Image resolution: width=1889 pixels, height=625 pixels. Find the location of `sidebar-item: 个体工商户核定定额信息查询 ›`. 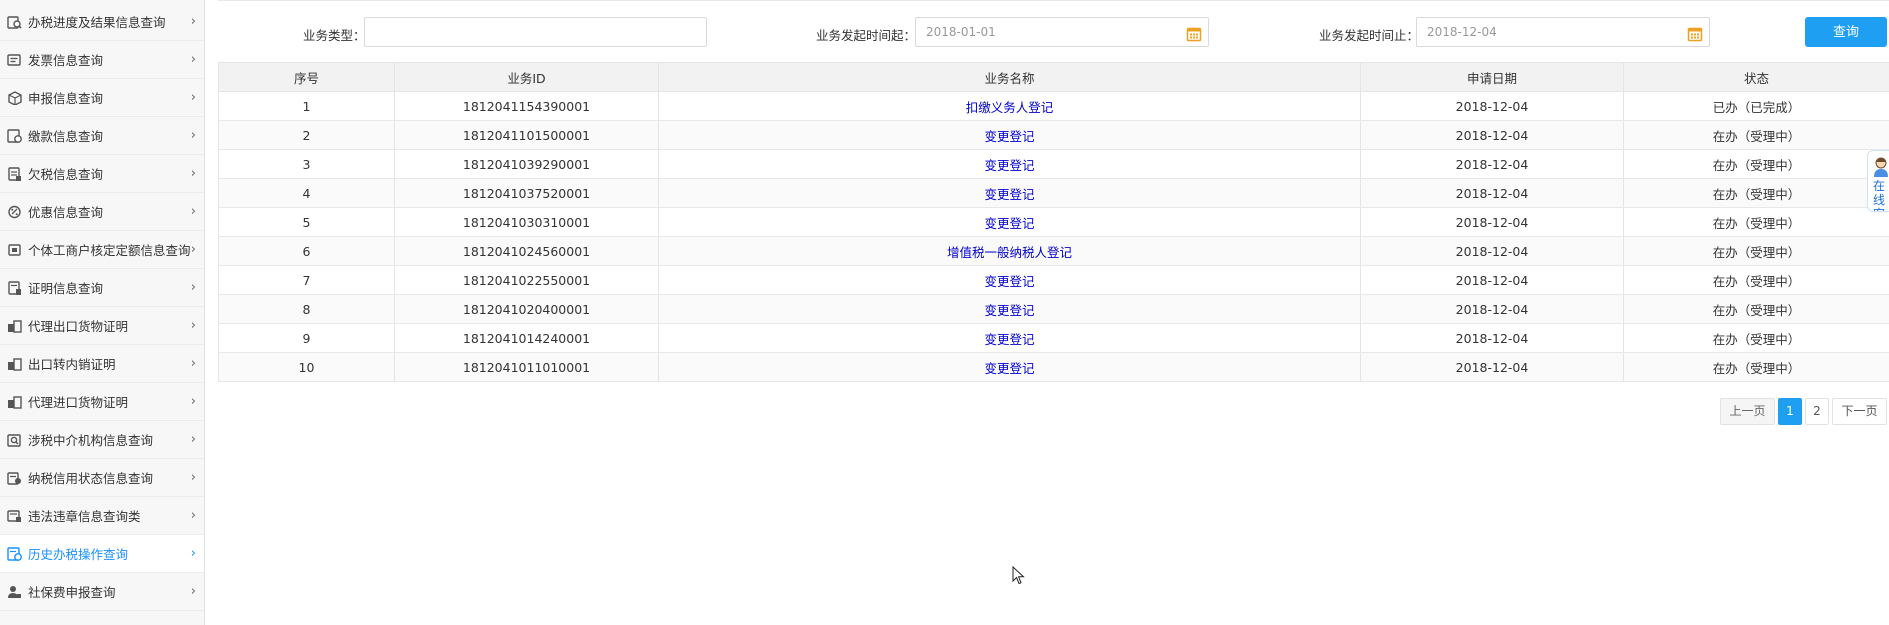

sidebar-item: 个体工商户核定定额信息查询 › is located at coordinates (102, 250).